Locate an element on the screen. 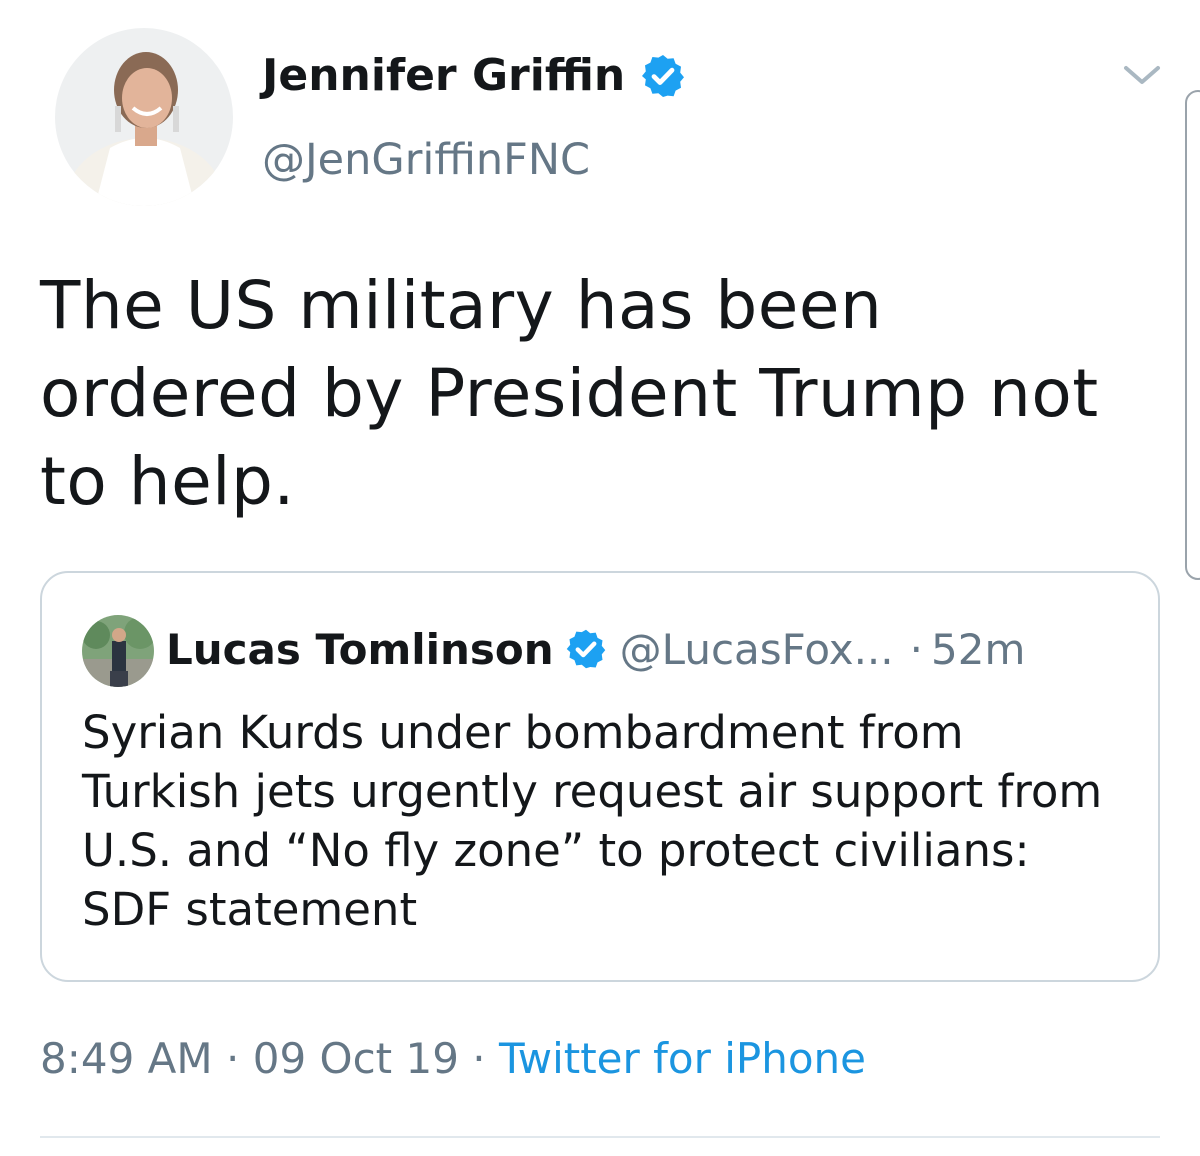 The width and height of the screenshot is (1200, 1156). author-avatar is located at coordinates (144, 117).